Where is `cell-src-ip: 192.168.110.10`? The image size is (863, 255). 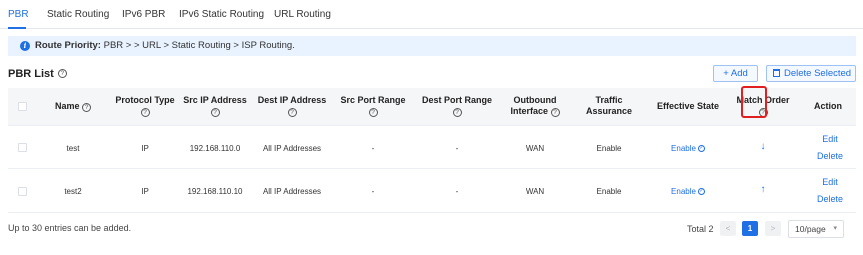
cell-src-ip: 192.168.110.10 is located at coordinates (215, 191).